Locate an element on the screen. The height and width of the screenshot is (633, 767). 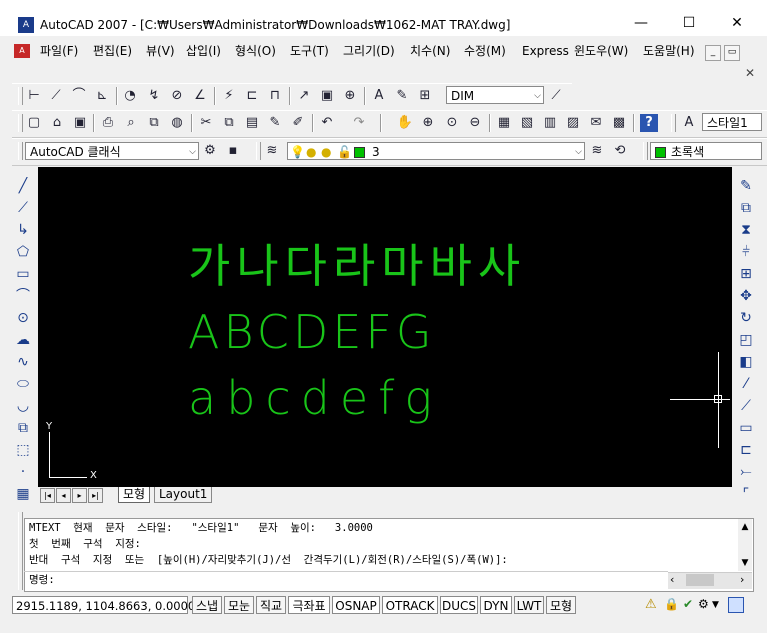
scroll-down-icon: ▼ is located at coordinates (745, 563).